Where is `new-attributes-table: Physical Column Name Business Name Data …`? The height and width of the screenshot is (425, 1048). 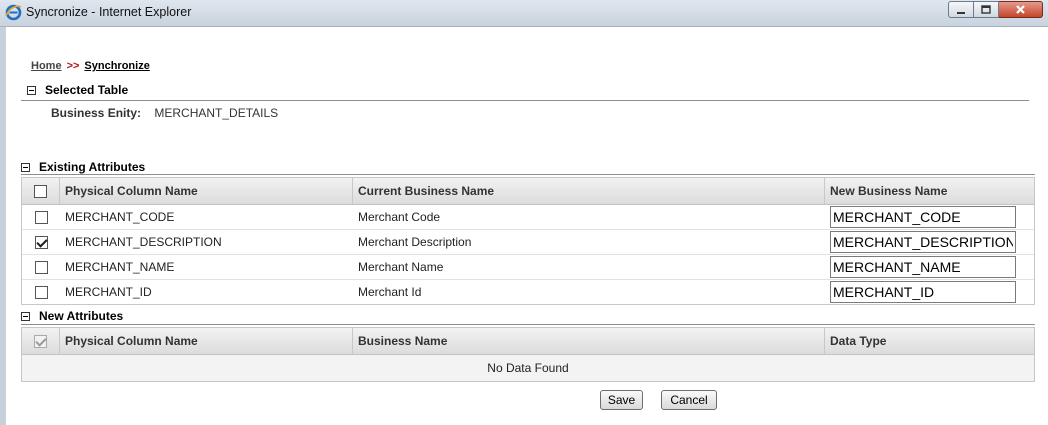
new-attributes-table: Physical Column Name Business Name Data … is located at coordinates (528, 354).